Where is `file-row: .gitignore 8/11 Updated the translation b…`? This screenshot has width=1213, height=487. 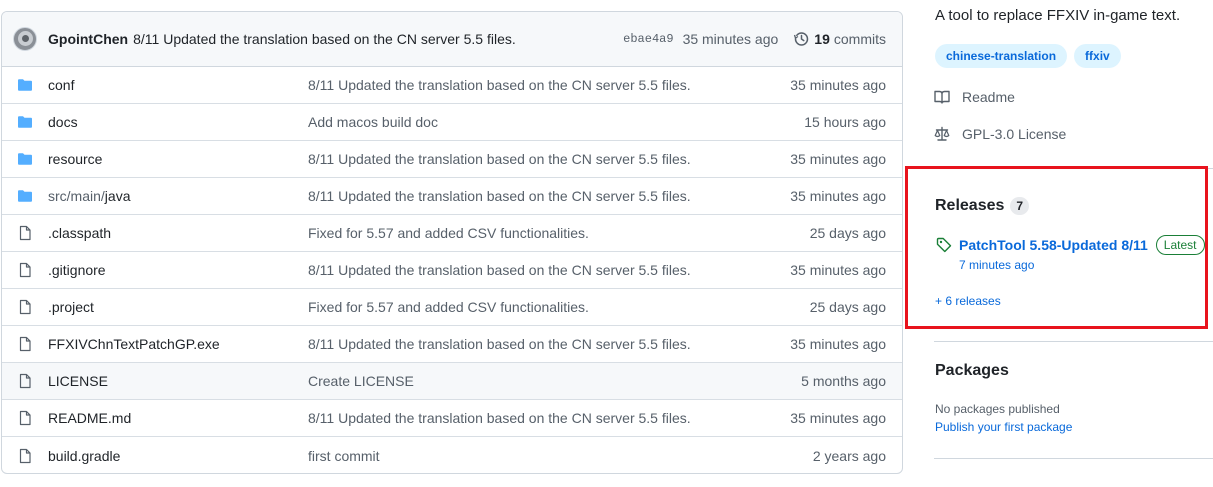
file-row: .gitignore 8/11 Updated the translation b… is located at coordinates (452, 270).